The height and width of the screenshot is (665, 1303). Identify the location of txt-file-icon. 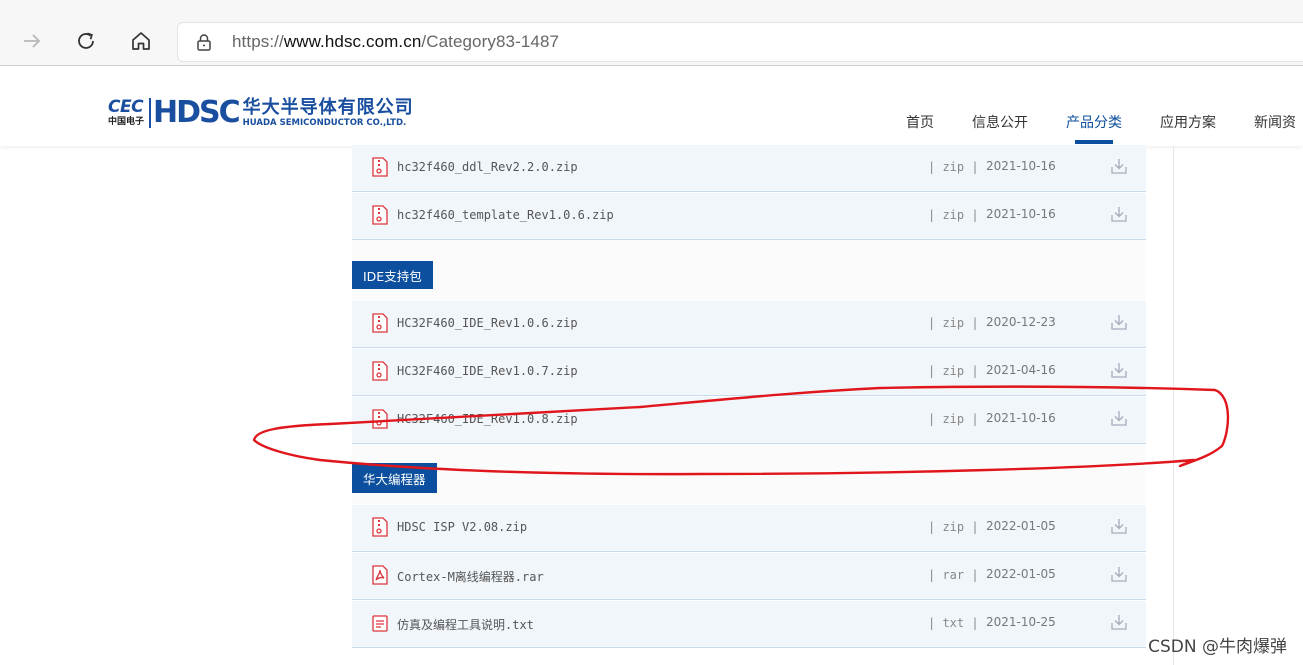
(380, 623).